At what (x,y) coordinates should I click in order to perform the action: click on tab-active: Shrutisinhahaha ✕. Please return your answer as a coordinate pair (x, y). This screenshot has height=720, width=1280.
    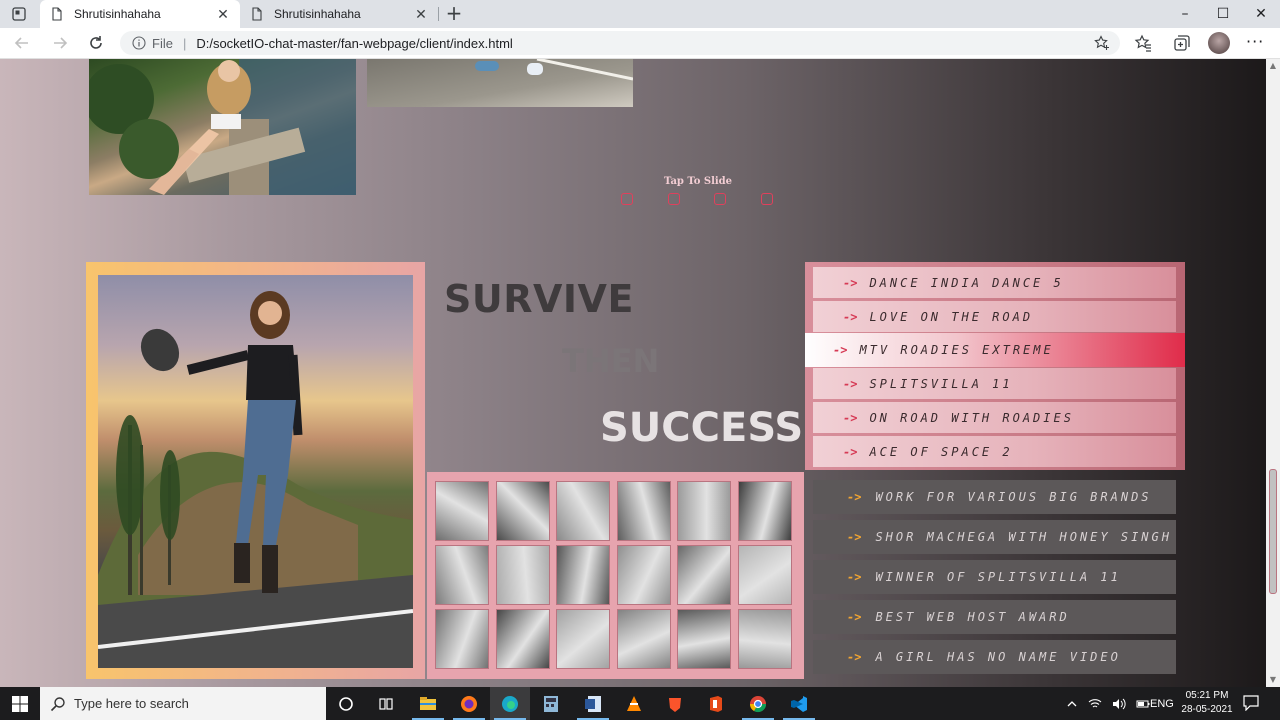
    Looking at the image, I should click on (140, 14).